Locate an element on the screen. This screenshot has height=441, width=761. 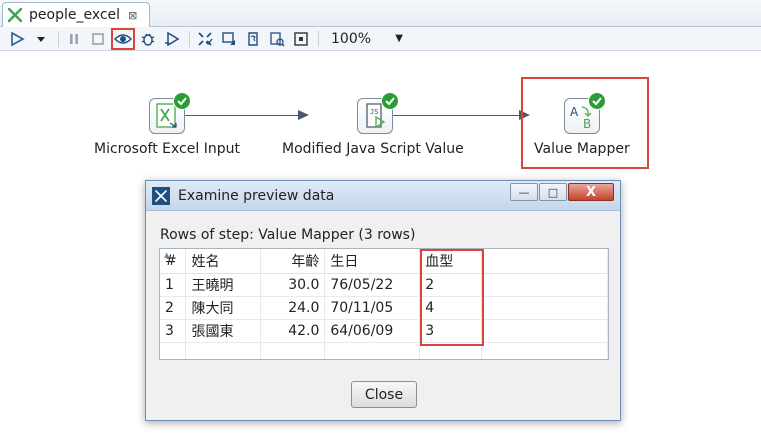
table-row: 1 王曉明 30.0 76/05/22 2 is located at coordinates (384, 285).